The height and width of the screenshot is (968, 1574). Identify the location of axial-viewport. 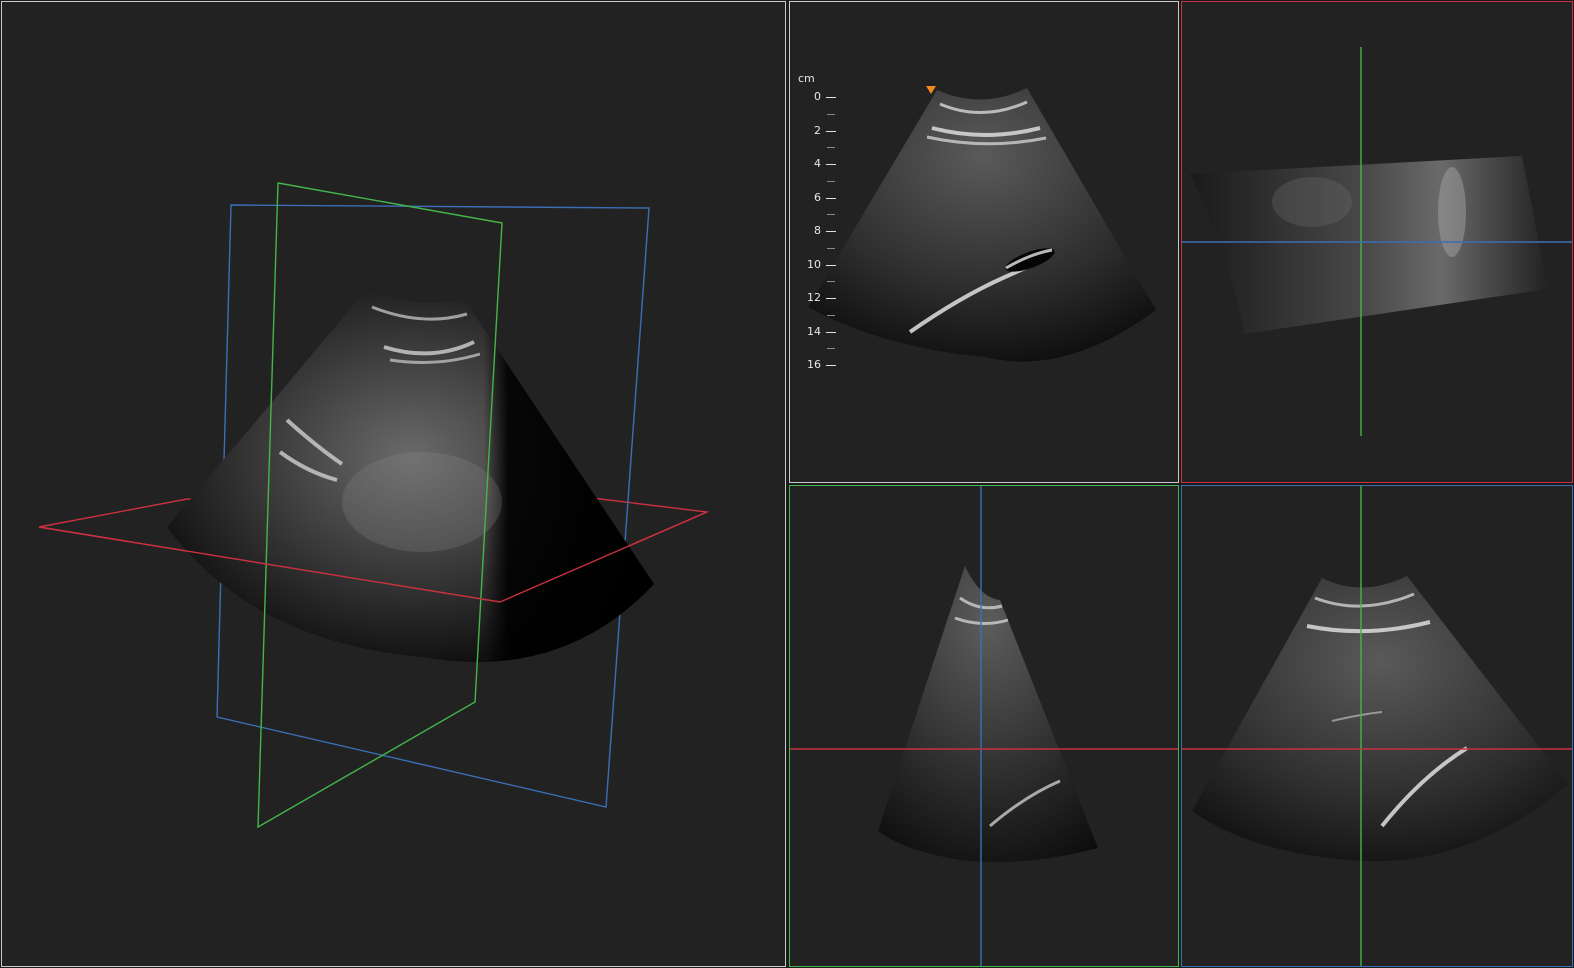
(1377, 242).